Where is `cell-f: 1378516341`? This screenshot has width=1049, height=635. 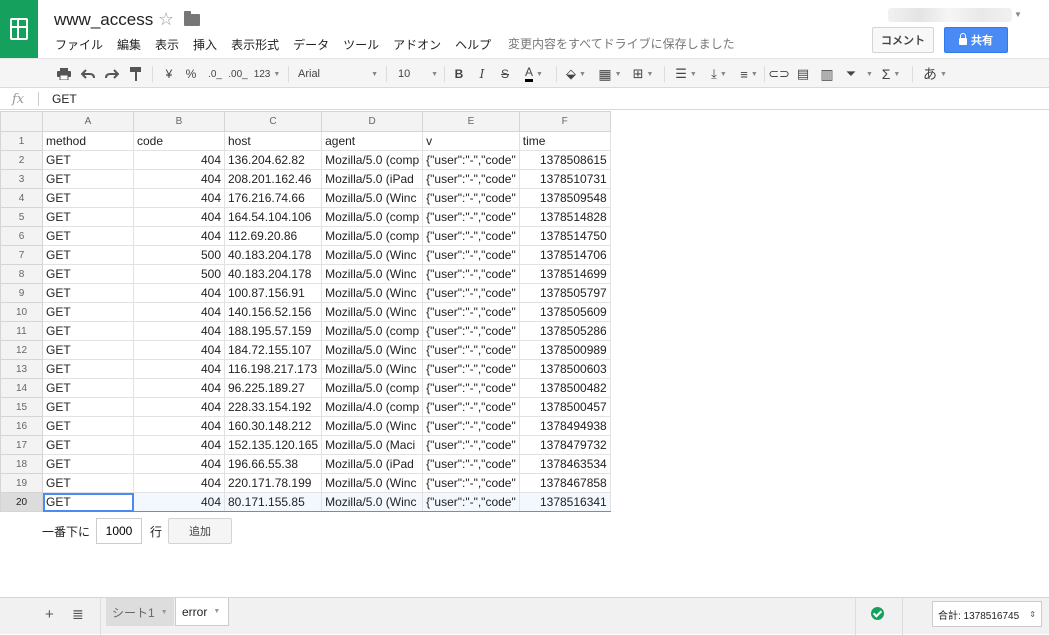
cell-f: 1378516341 is located at coordinates (564, 502).